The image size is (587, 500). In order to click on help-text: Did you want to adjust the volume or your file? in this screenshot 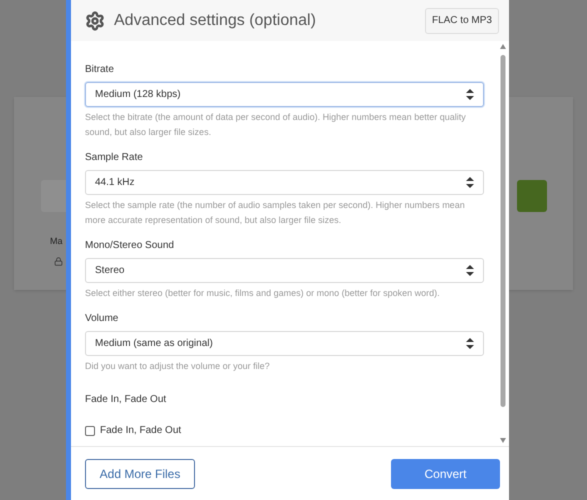, I will do `click(178, 366)`.